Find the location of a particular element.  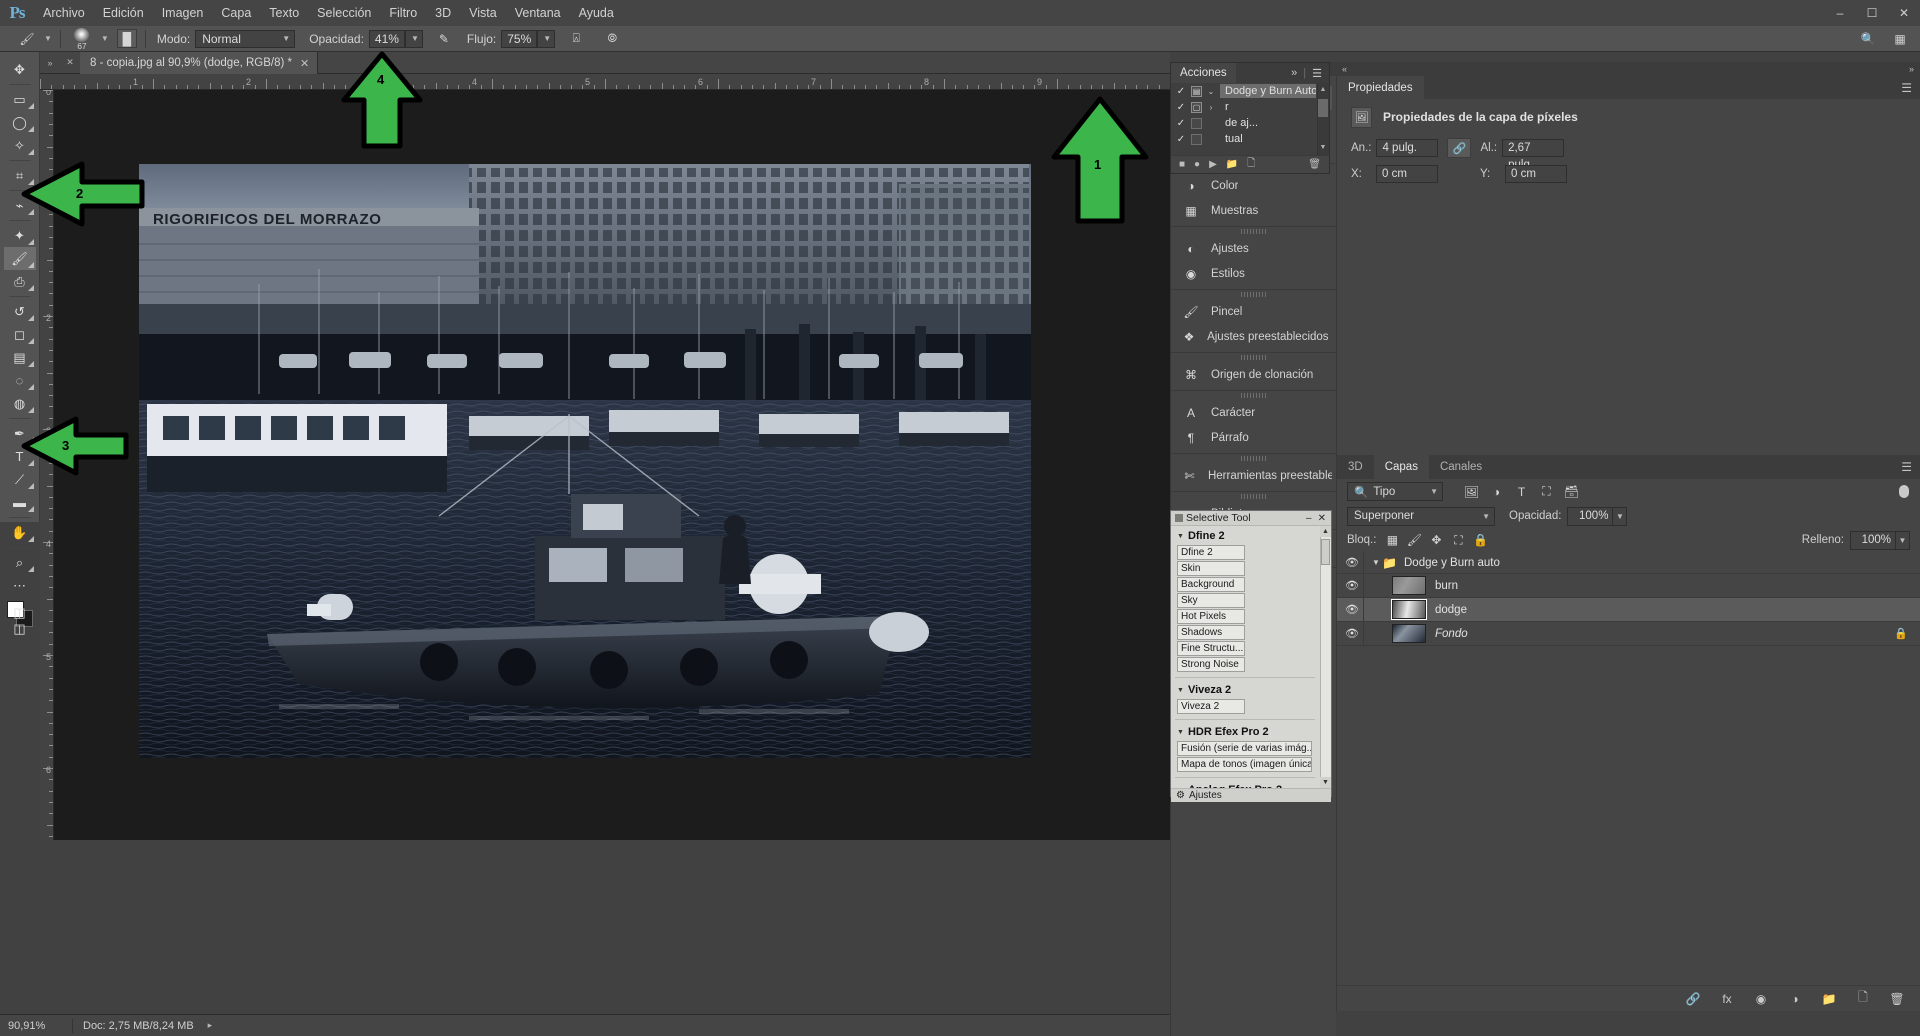

action-name: tual is located at coordinates (1234, 139).